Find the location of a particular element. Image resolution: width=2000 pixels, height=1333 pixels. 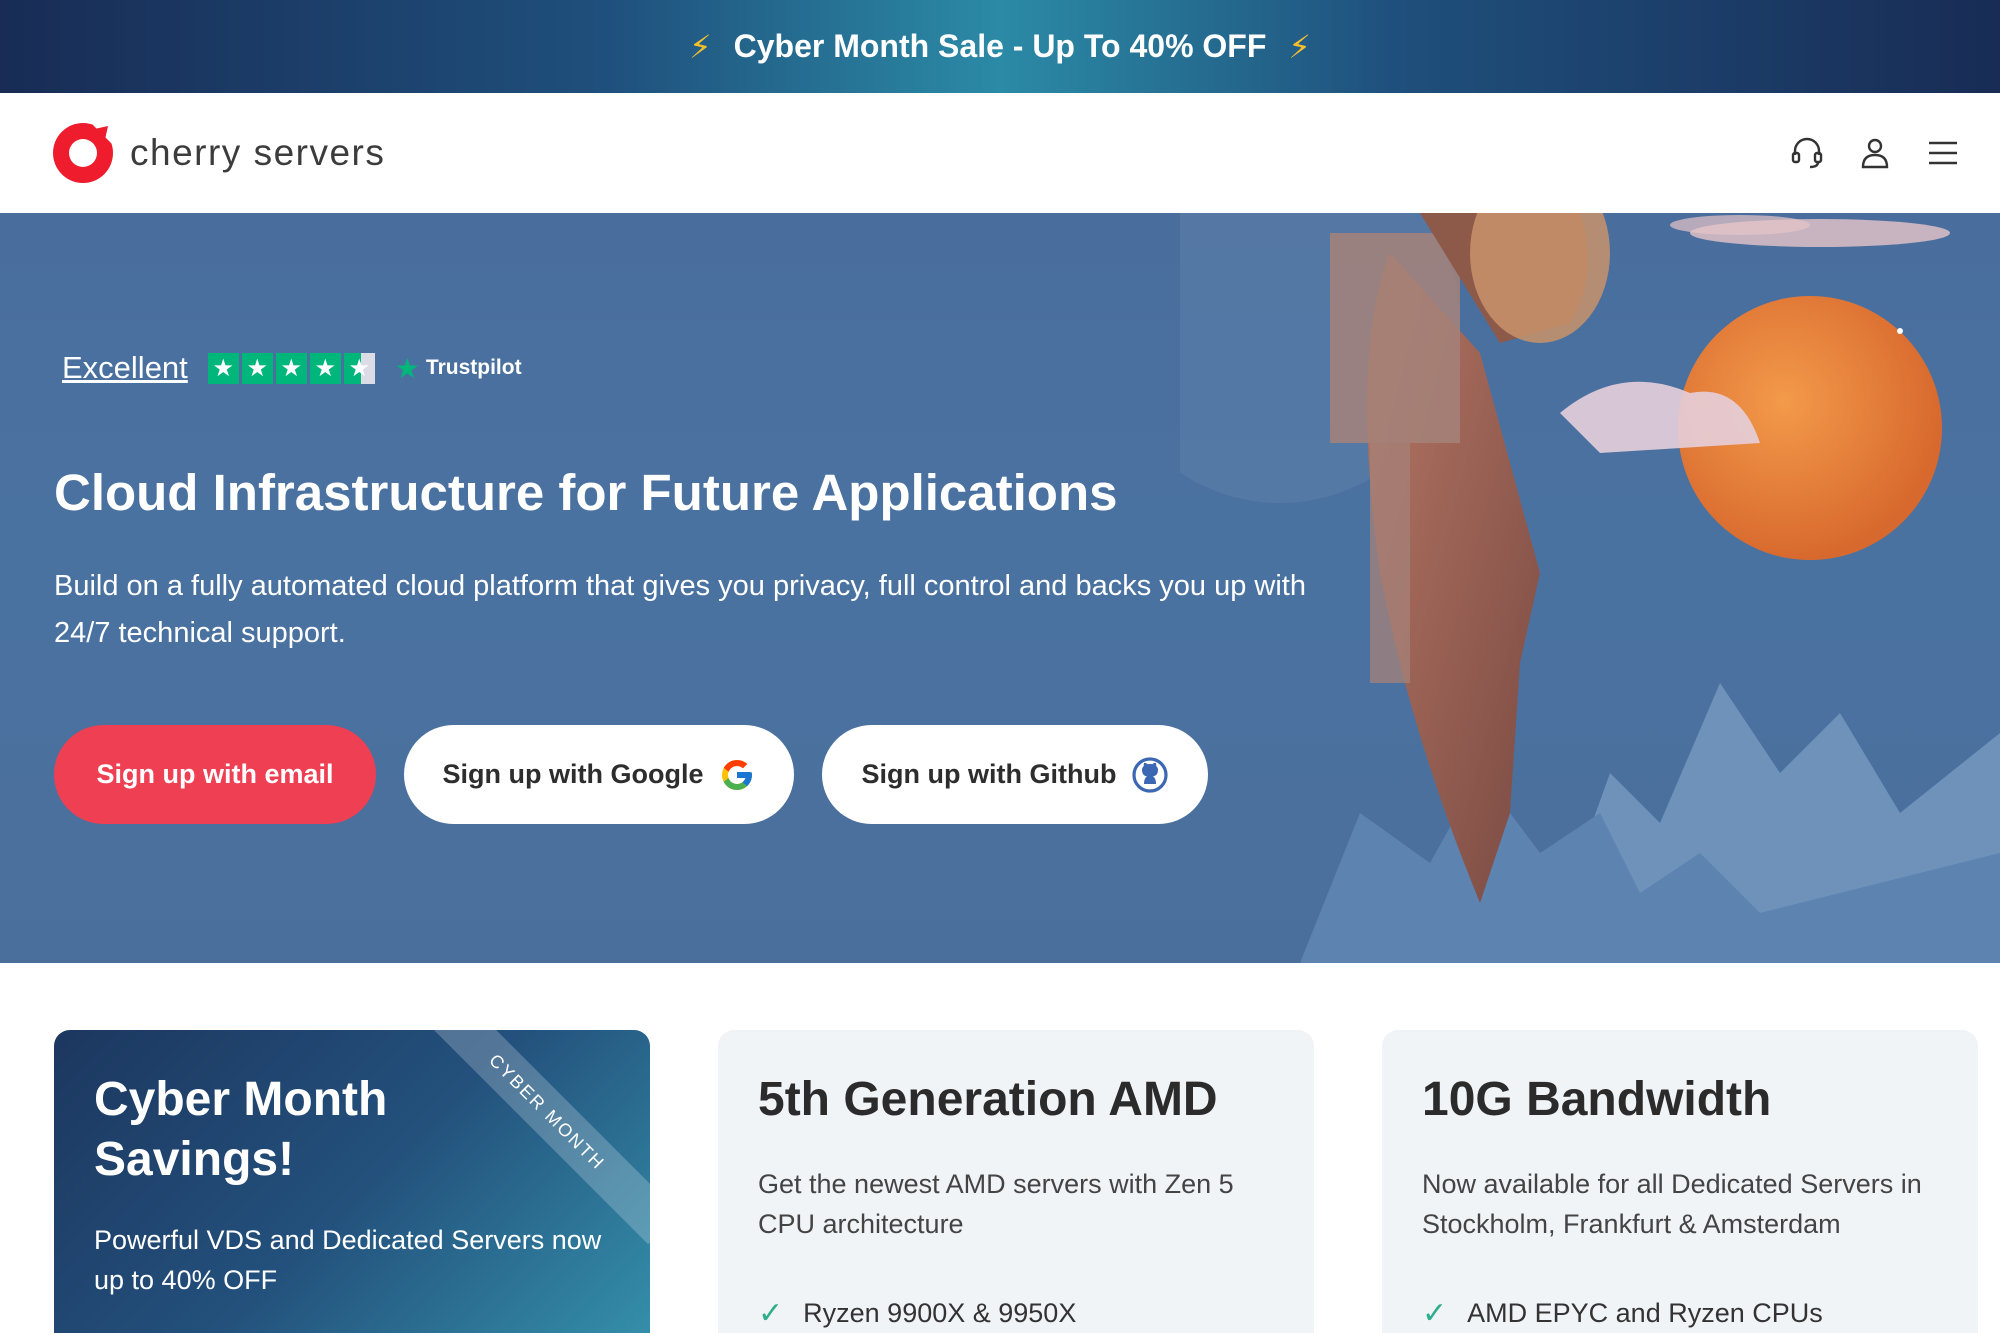

logo-text: cherry servers is located at coordinates (258, 152).